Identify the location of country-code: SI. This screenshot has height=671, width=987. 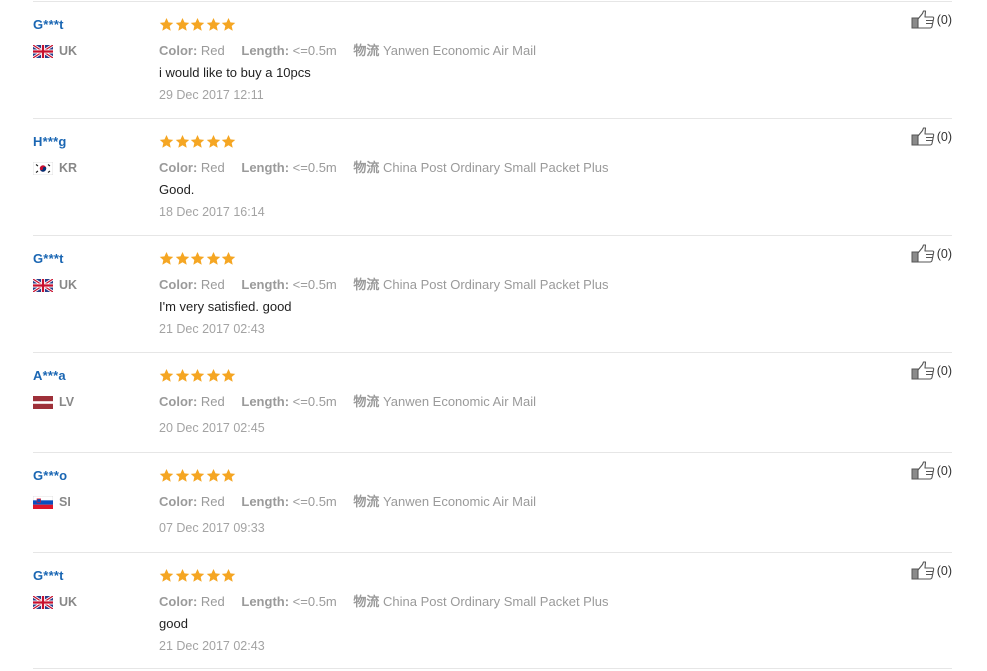
(65, 502).